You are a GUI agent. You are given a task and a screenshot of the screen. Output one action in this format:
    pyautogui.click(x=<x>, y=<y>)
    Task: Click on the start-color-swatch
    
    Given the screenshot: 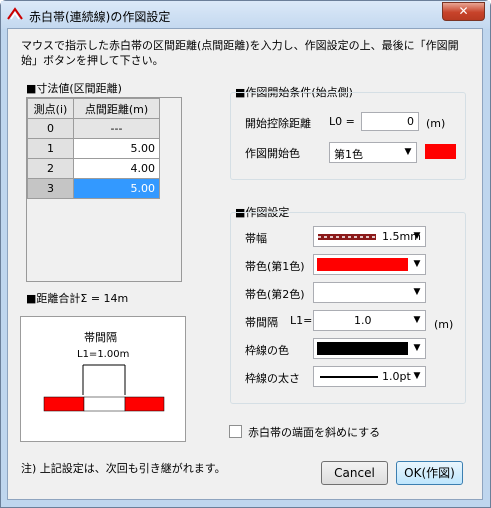 What is the action you would take?
    pyautogui.click(x=440, y=151)
    